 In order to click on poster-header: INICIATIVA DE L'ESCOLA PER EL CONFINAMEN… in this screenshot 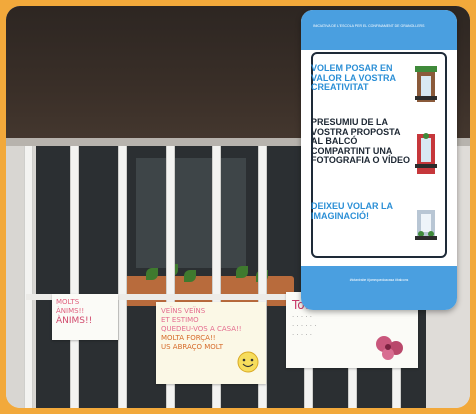, I will do `click(369, 26)`.